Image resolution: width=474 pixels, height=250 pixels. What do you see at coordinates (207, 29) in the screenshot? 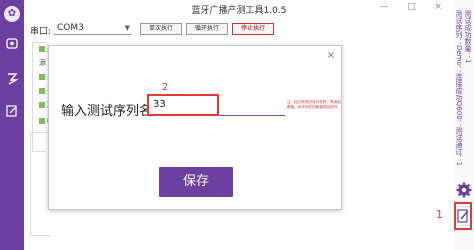
I see `run-loop-button: 循环执行` at bounding box center [207, 29].